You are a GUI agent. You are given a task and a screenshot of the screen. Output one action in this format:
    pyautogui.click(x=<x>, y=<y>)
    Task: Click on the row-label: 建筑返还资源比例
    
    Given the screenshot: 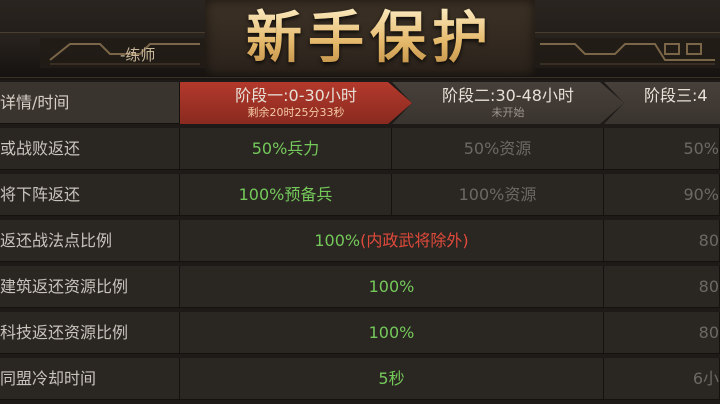 What is the action you would take?
    pyautogui.click(x=90, y=287)
    